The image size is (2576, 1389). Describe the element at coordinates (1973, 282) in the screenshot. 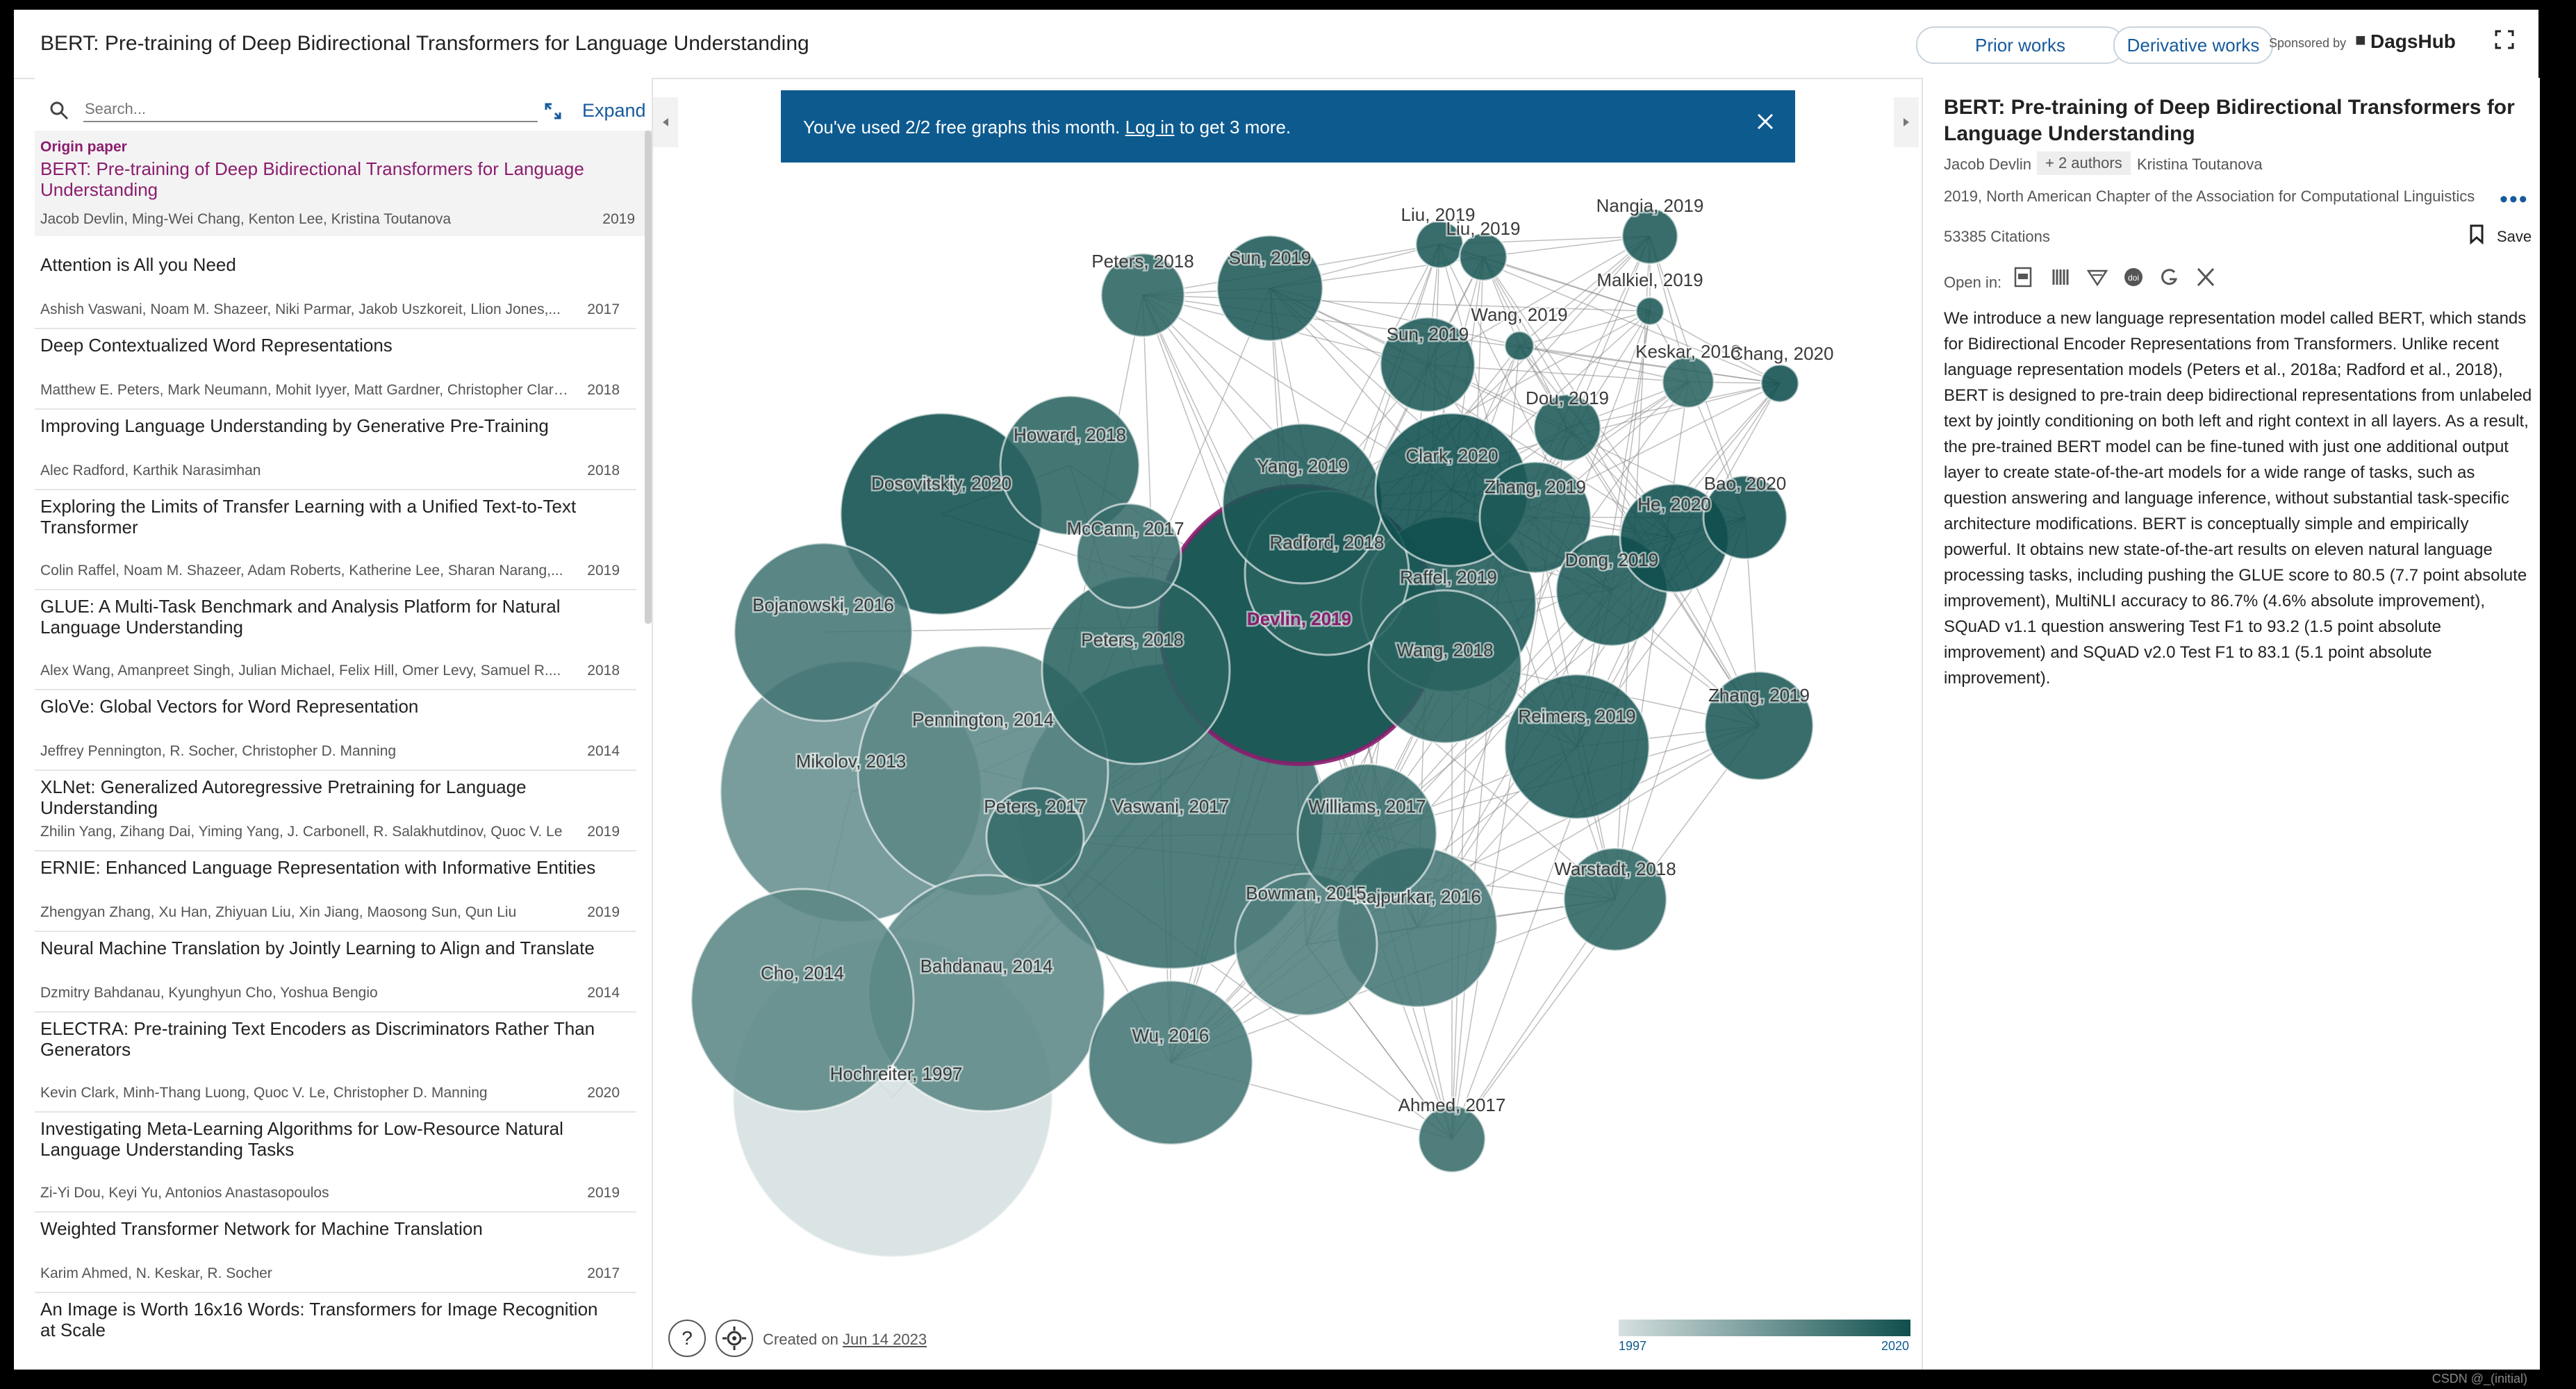

I see `open-in-label: Open in:` at that location.